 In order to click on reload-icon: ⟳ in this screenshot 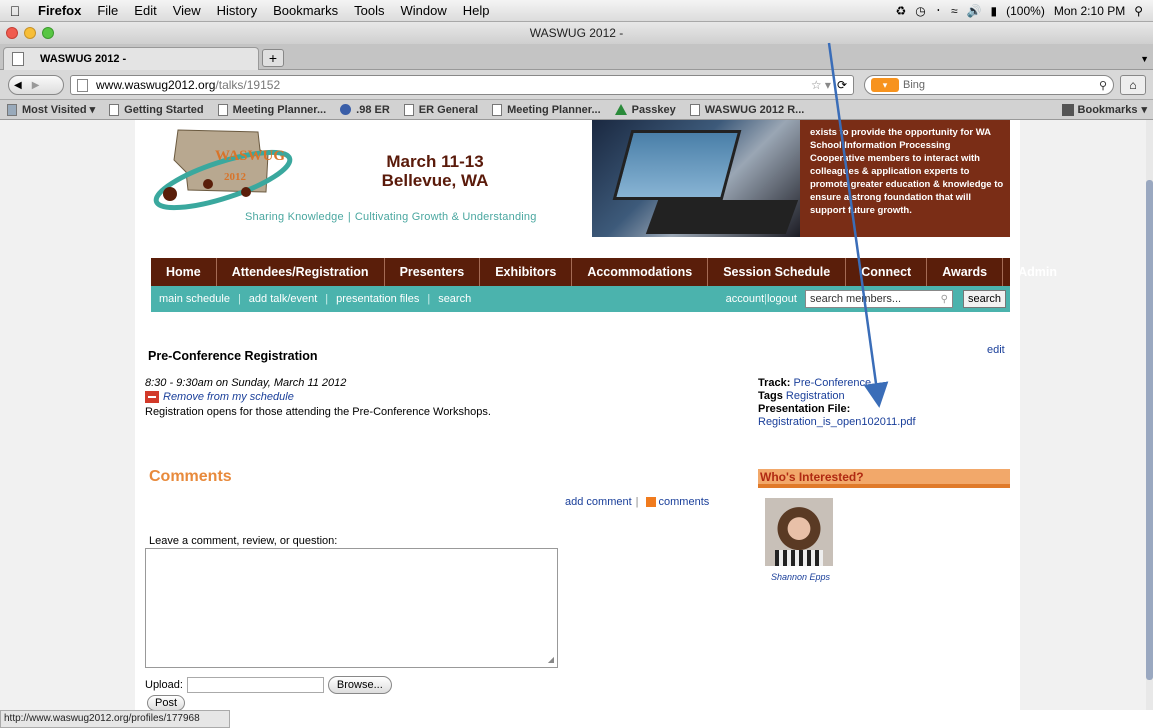, I will do `click(845, 85)`.